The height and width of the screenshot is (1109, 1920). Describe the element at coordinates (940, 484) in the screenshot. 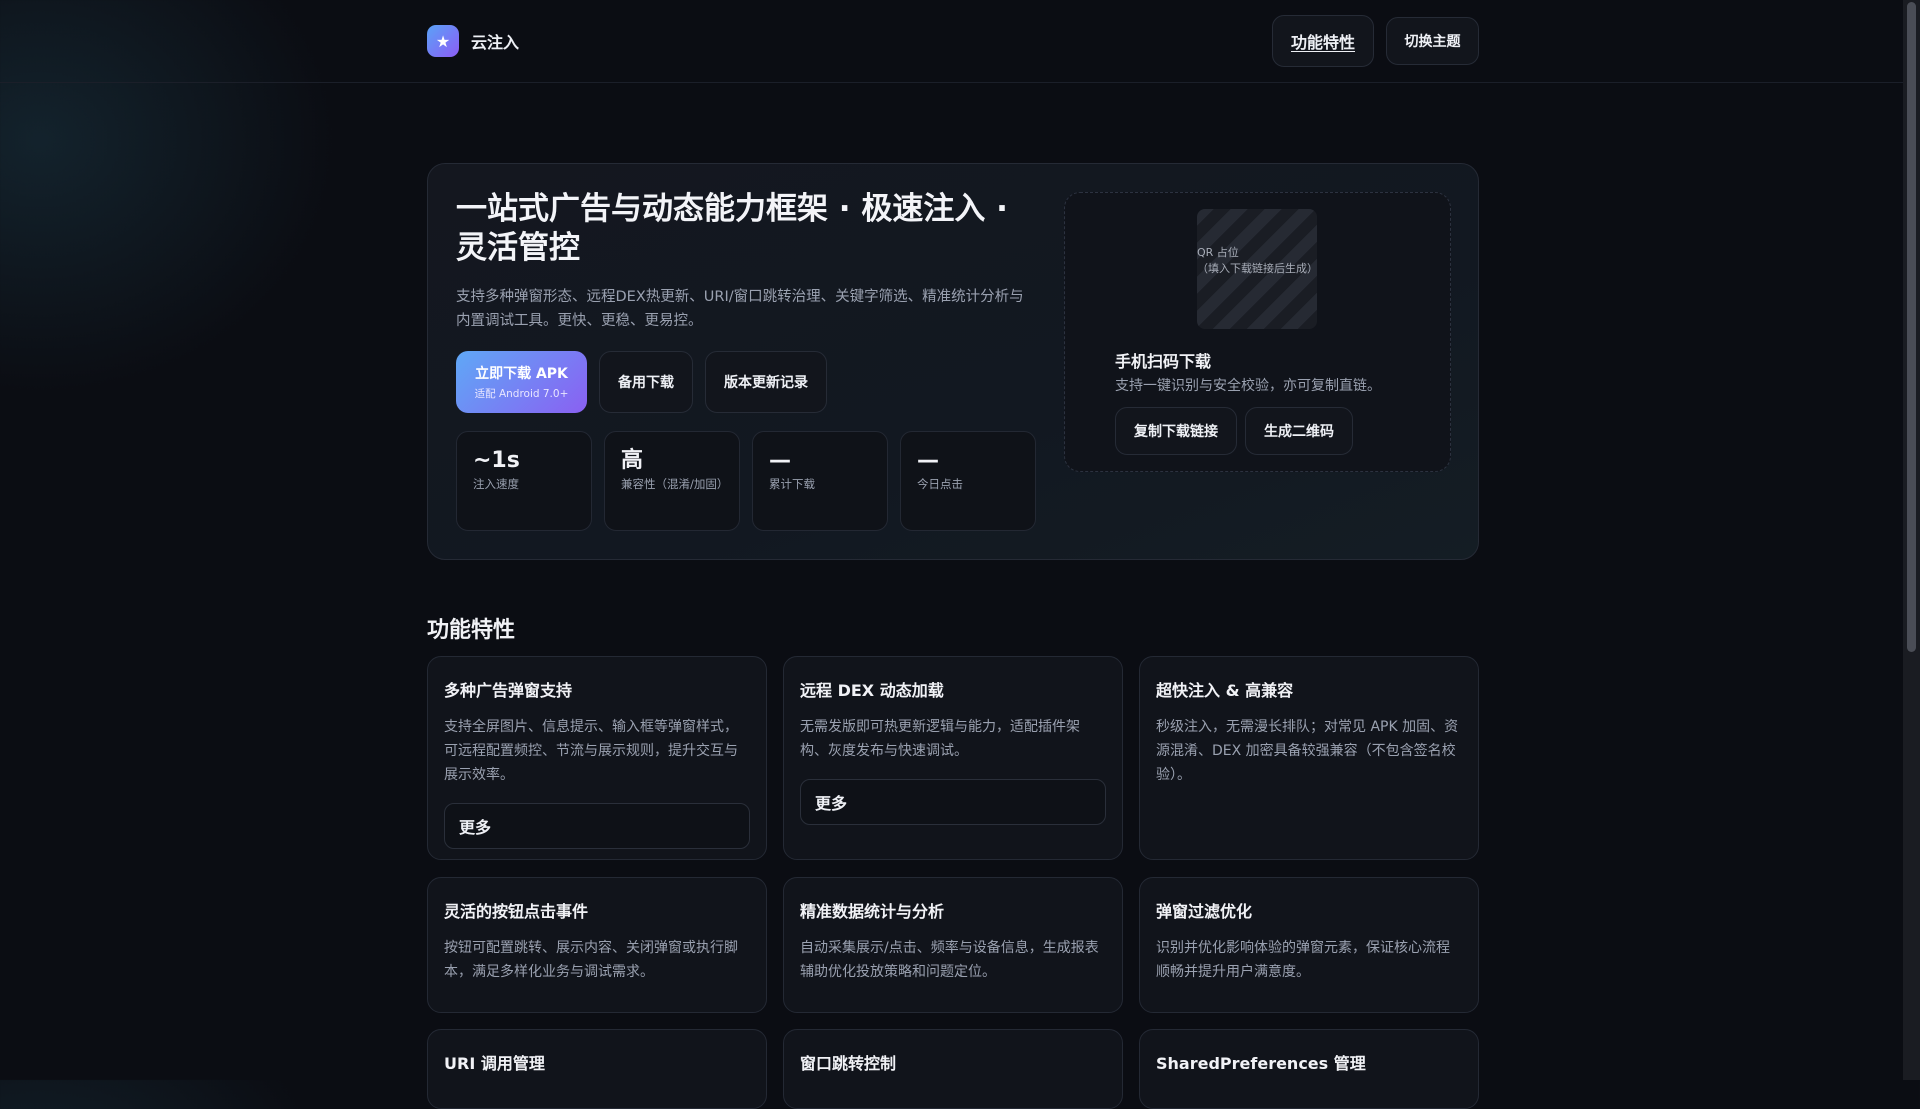

I see `stat-label: 今日点击` at that location.